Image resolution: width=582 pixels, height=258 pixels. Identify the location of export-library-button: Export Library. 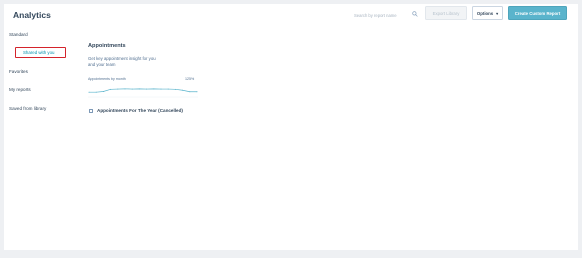
(446, 13).